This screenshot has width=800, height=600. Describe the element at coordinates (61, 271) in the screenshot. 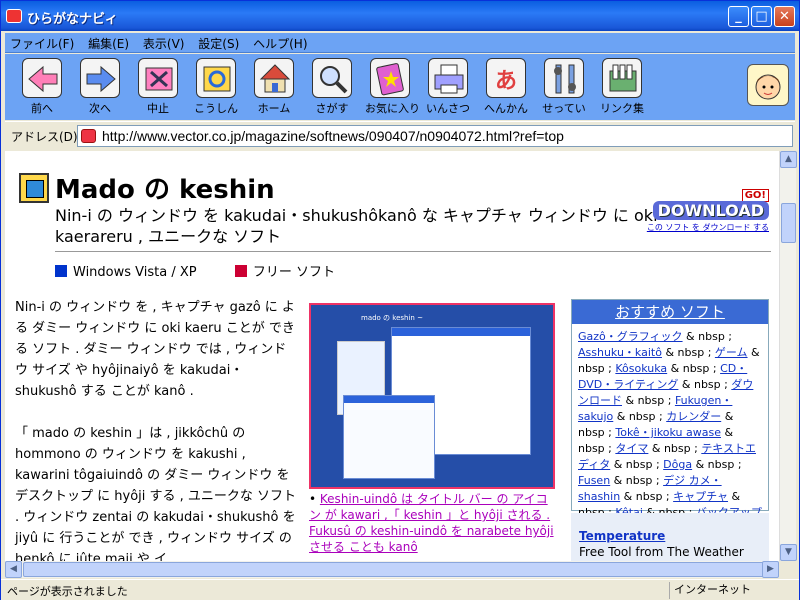

I see `os-square-icon` at that location.